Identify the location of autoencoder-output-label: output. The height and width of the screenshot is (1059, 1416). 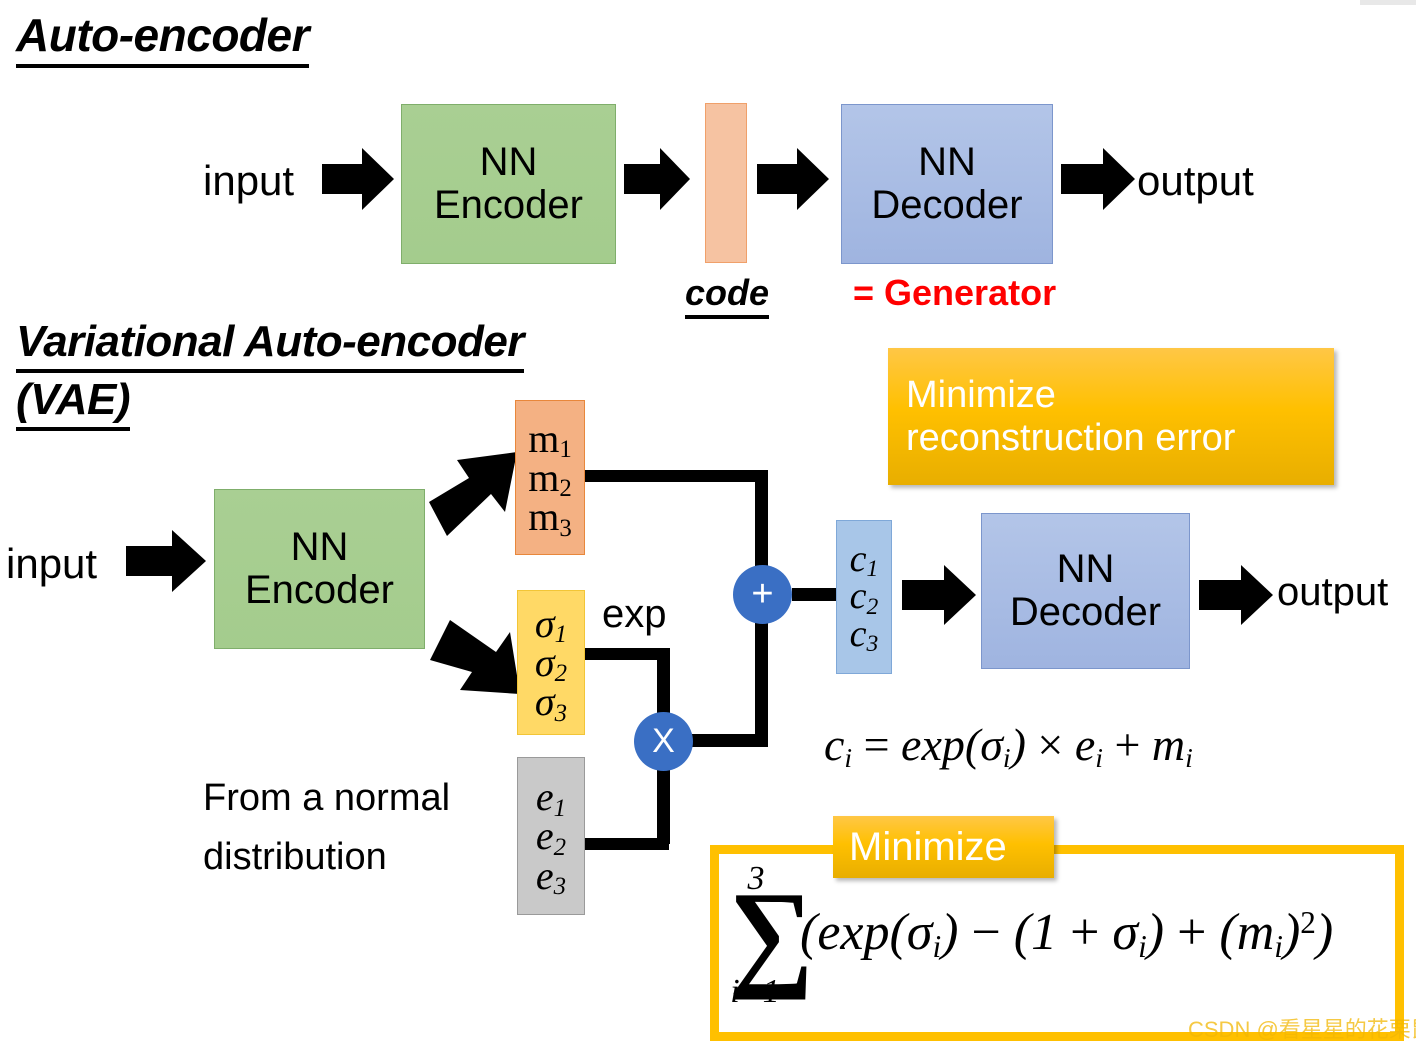
(1195, 180).